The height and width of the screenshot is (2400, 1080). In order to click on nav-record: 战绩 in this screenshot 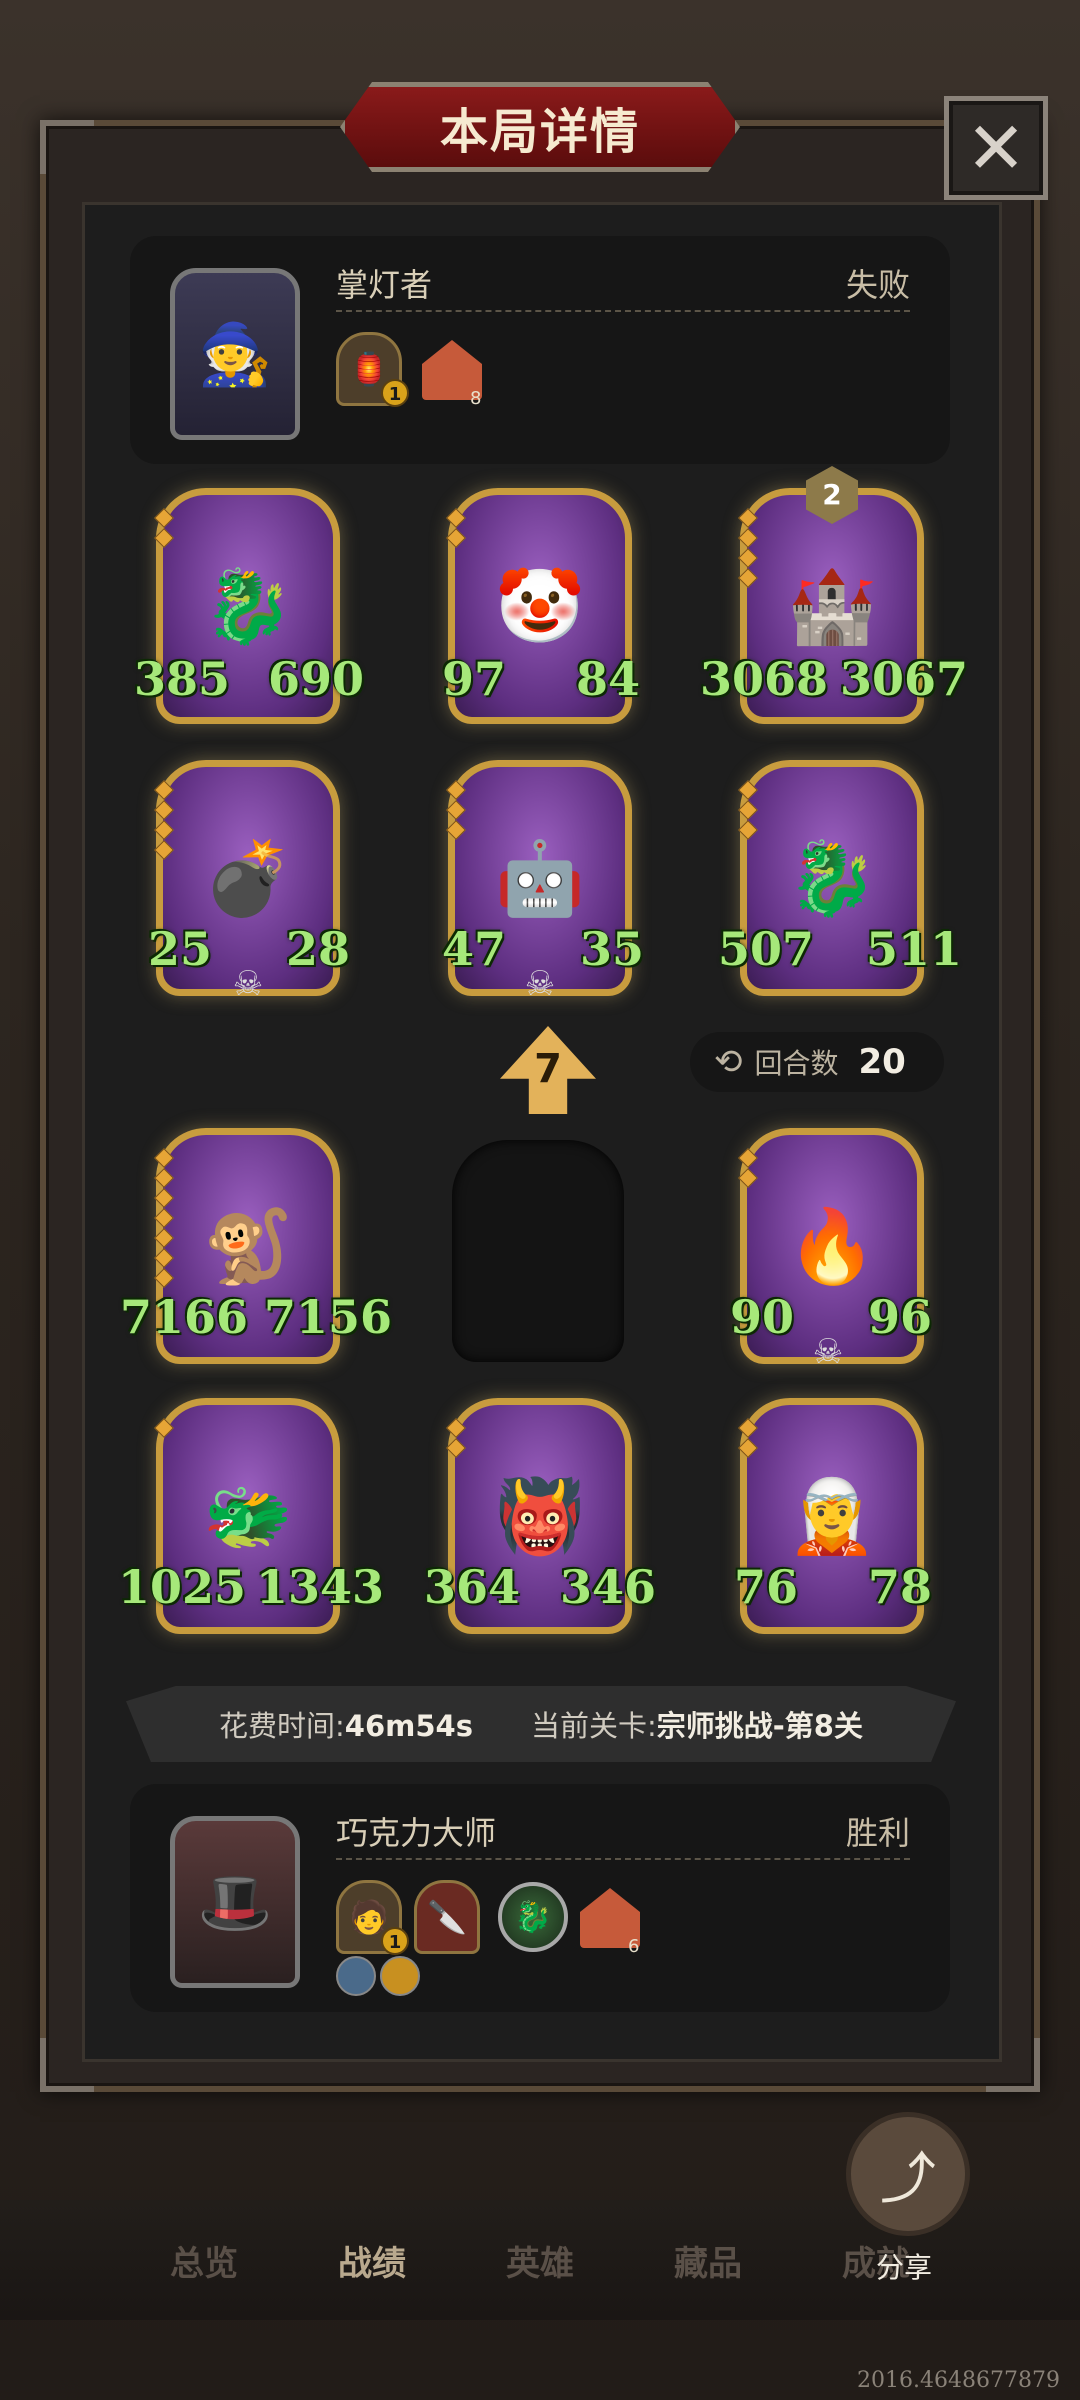, I will do `click(372, 2260)`.